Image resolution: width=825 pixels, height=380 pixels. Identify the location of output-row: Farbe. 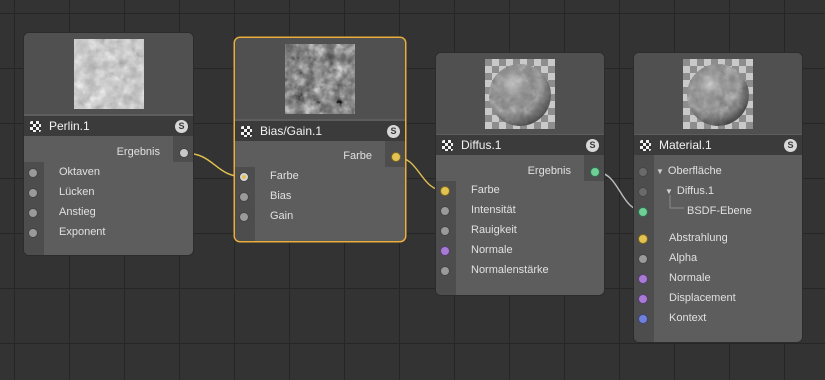
(320, 157).